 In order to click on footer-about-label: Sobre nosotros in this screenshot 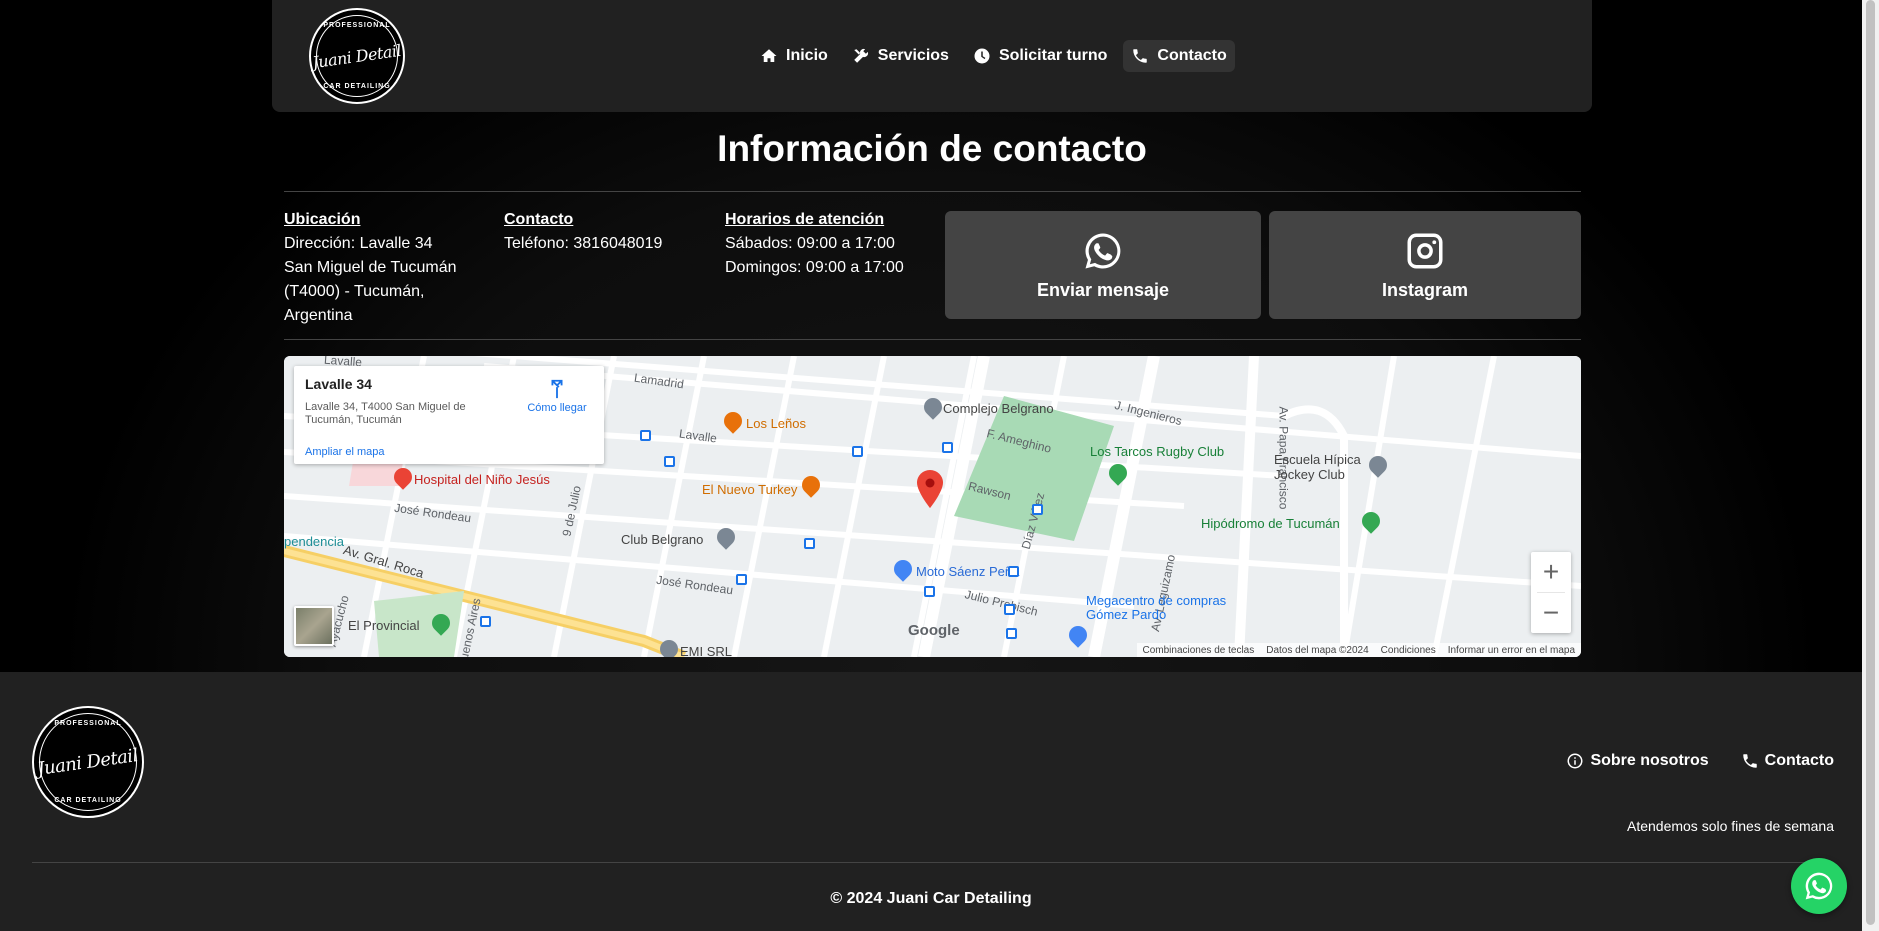, I will do `click(1649, 760)`.